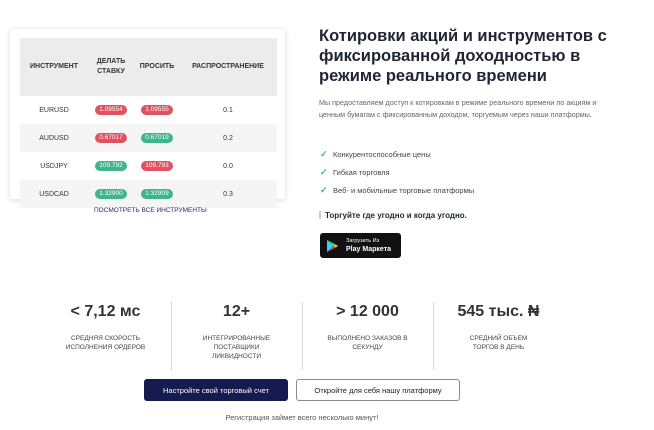 The image size is (654, 430). I want to click on feature-item: ✓ Конкурентоспособные цены, so click(397, 154).